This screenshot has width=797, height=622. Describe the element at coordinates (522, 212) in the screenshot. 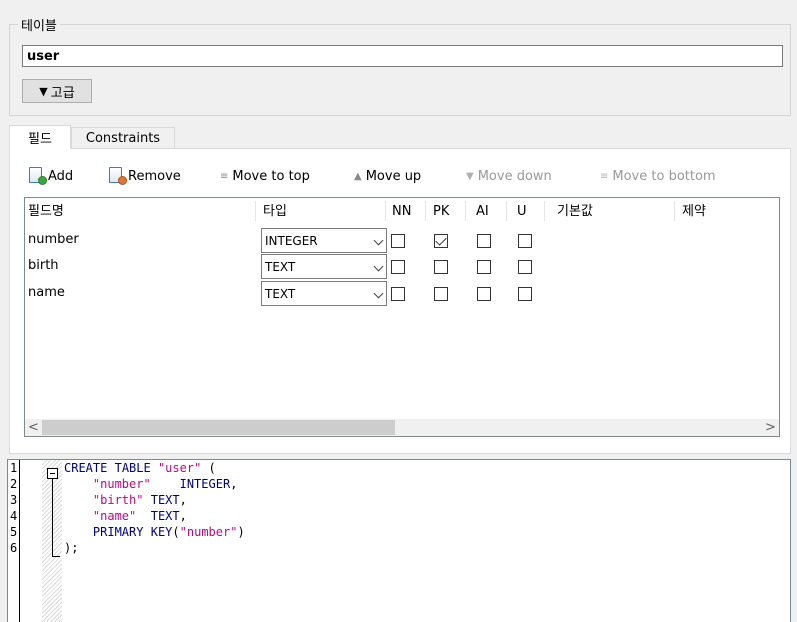

I see `column-header-unique: U` at that location.